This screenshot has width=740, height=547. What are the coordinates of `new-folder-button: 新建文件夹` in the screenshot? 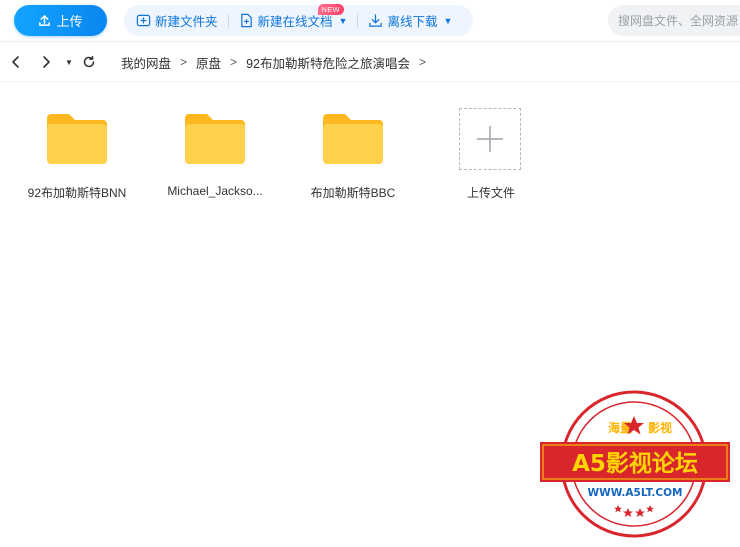 It's located at (177, 20).